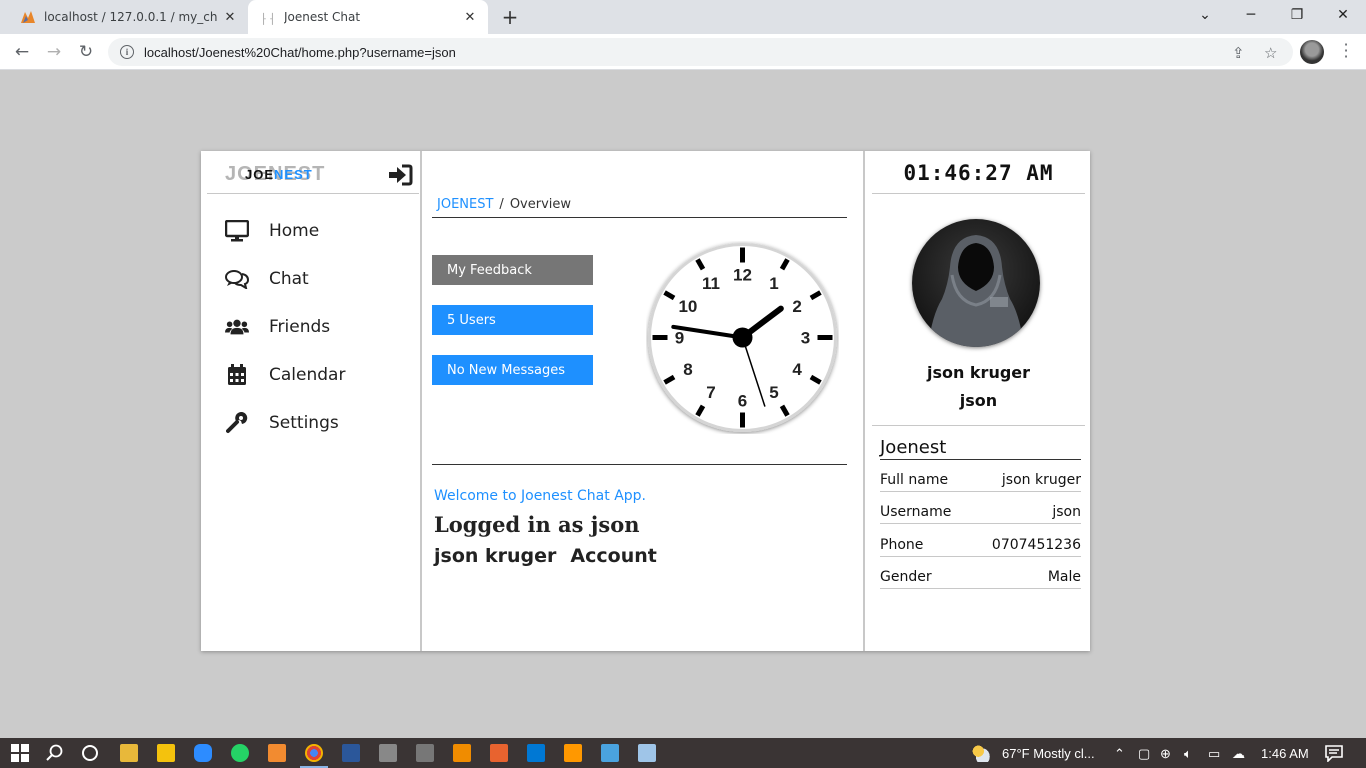  What do you see at coordinates (1238, 53) in the screenshot?
I see `share-icon: ⇪` at bounding box center [1238, 53].